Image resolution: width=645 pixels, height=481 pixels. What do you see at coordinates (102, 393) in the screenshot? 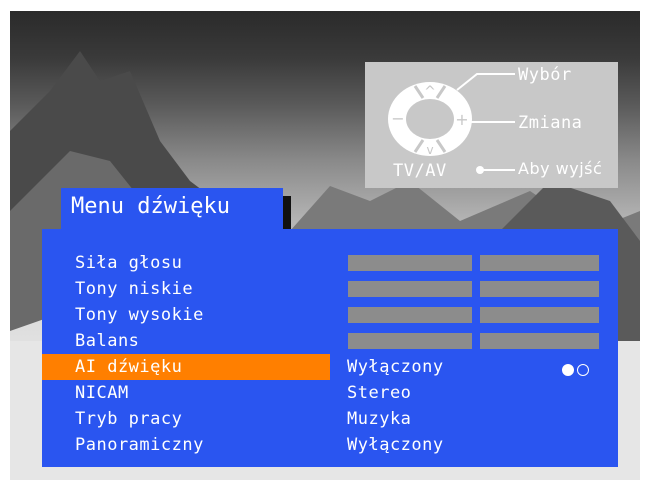
I see `menu-item-label: NICAM` at bounding box center [102, 393].